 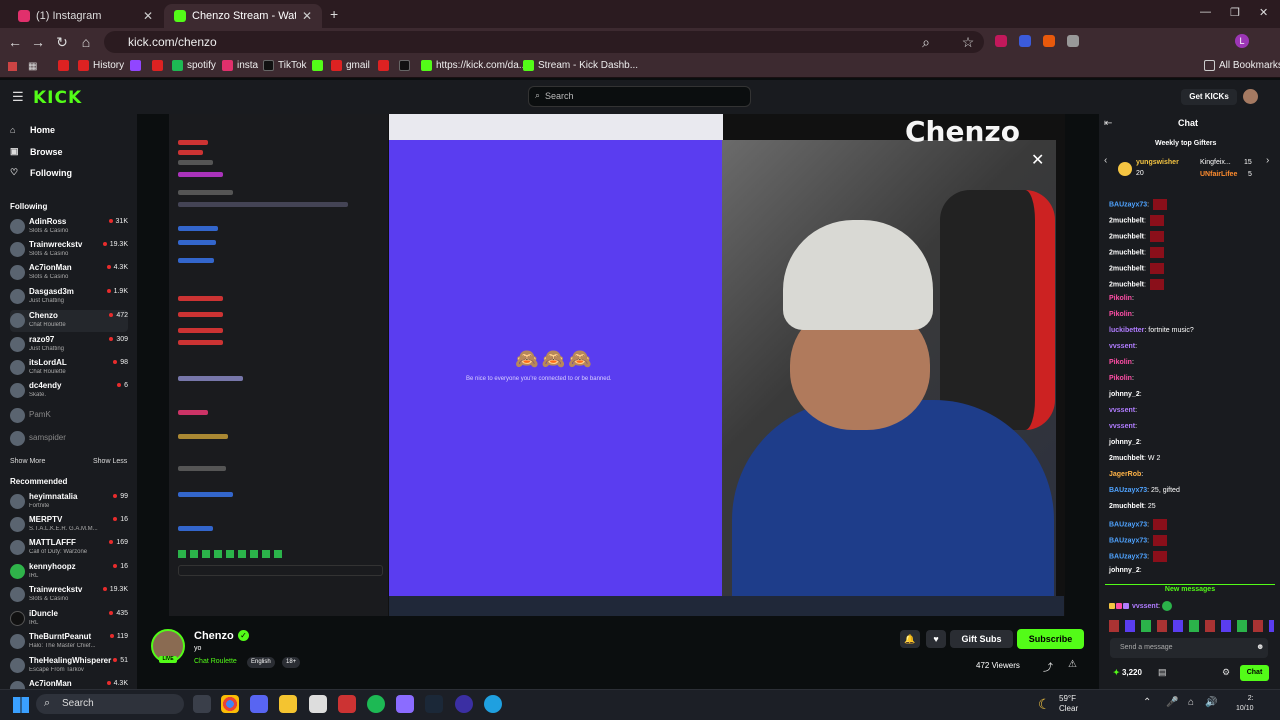 What do you see at coordinates (32, 130) in the screenshot?
I see `nav-home: ⌂ Home` at bounding box center [32, 130].